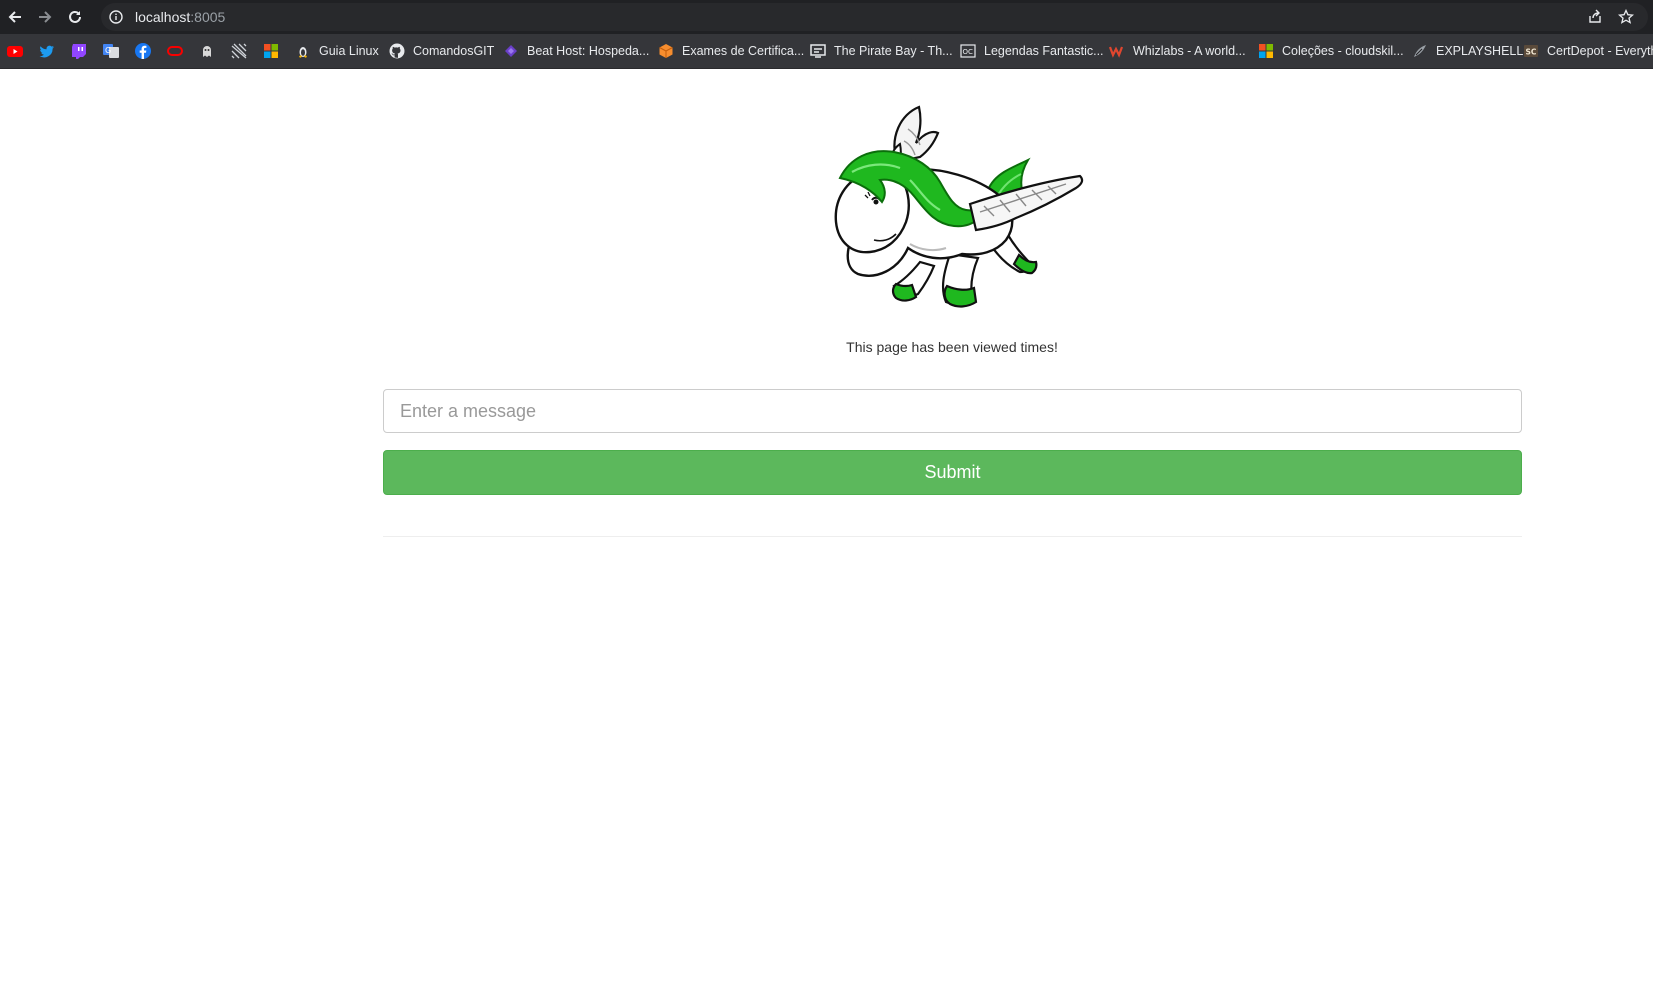  I want to click on reload-icon, so click(75, 16).